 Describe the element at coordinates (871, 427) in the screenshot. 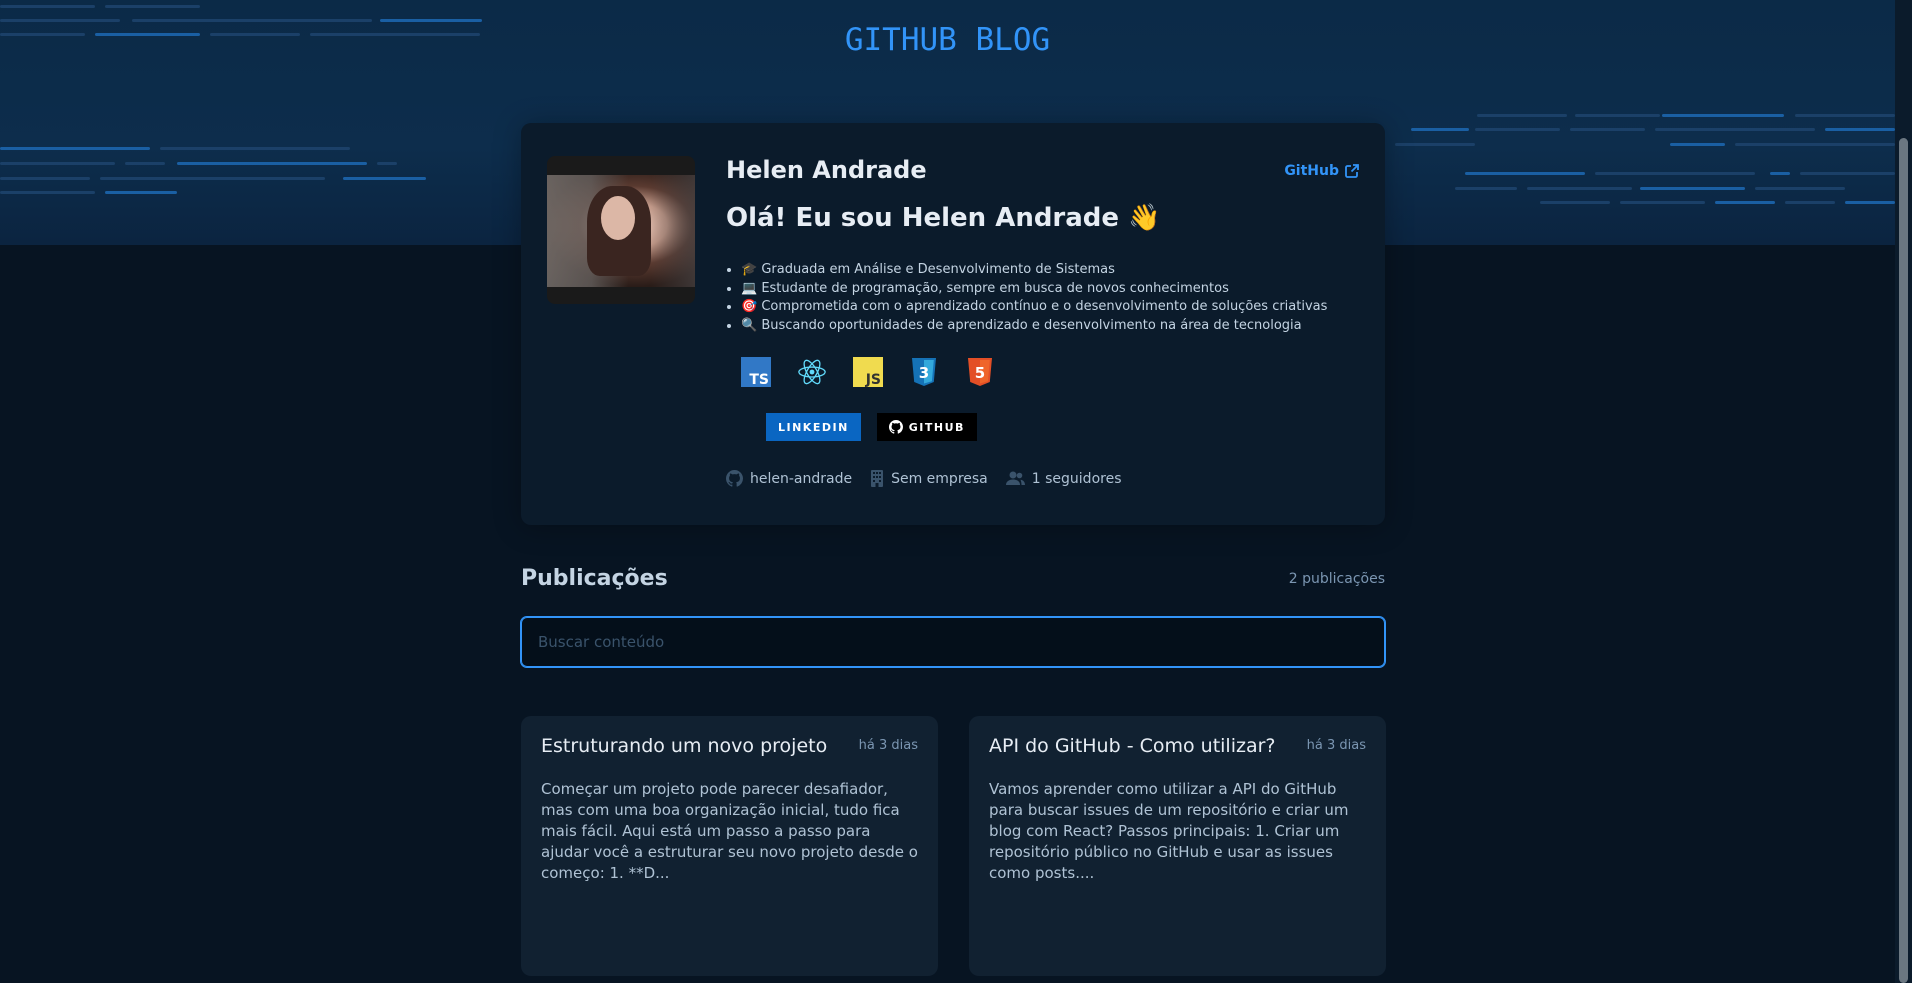

I see `social-badges: LINKEDIN GITHUB` at that location.